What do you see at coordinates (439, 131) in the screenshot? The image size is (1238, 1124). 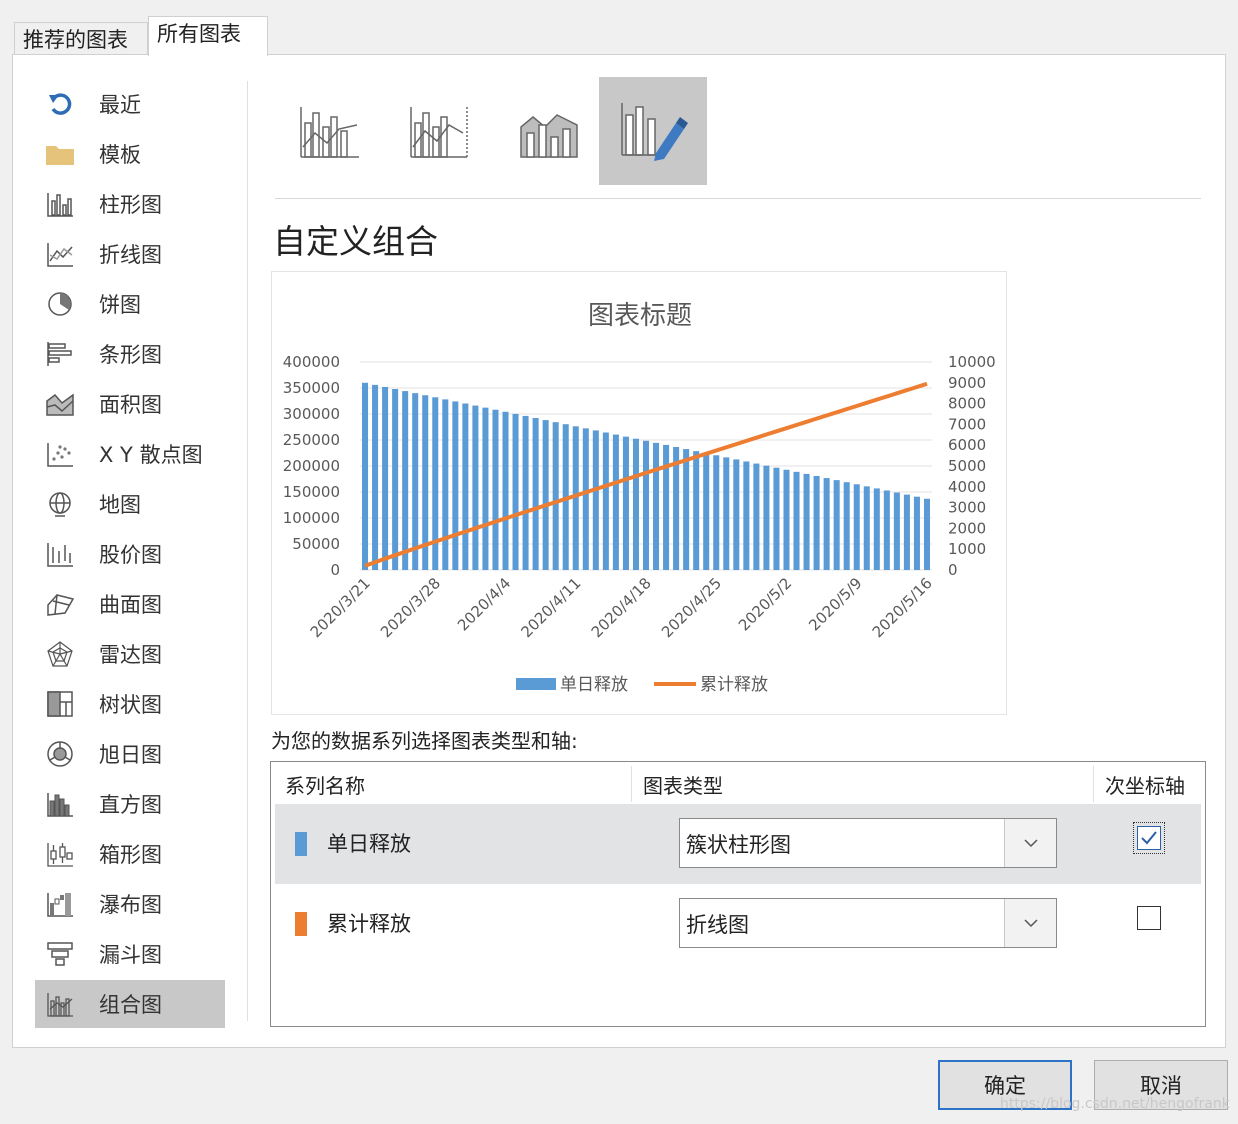 I see `clustered-column-line-secondary-icon` at bounding box center [439, 131].